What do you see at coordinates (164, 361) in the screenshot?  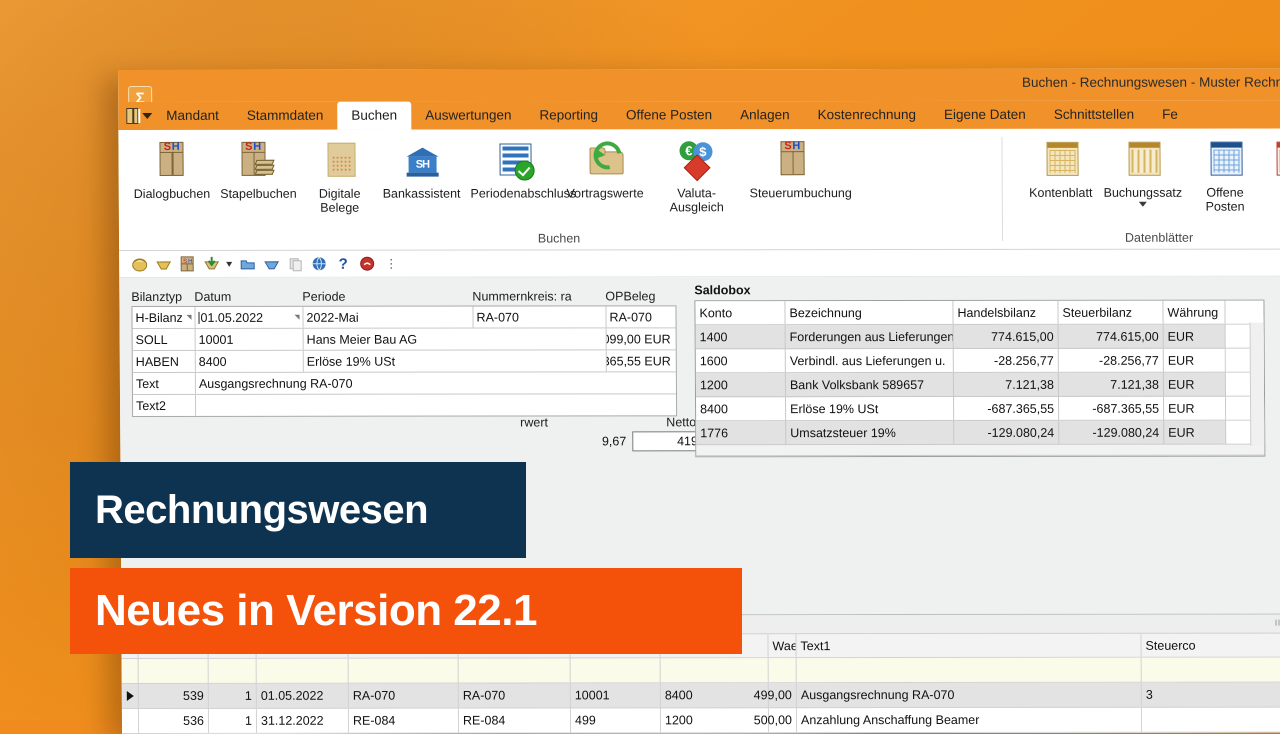 I see `label-haben: HABEN` at bounding box center [164, 361].